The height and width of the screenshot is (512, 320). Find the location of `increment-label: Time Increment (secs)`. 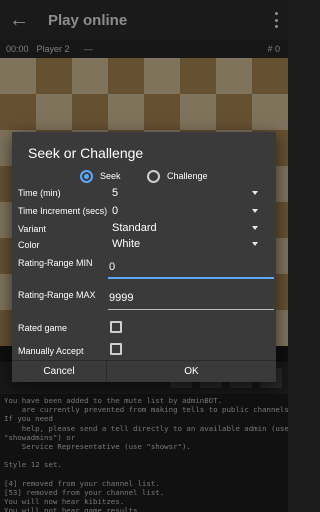

increment-label: Time Increment (secs) is located at coordinates (63, 211).